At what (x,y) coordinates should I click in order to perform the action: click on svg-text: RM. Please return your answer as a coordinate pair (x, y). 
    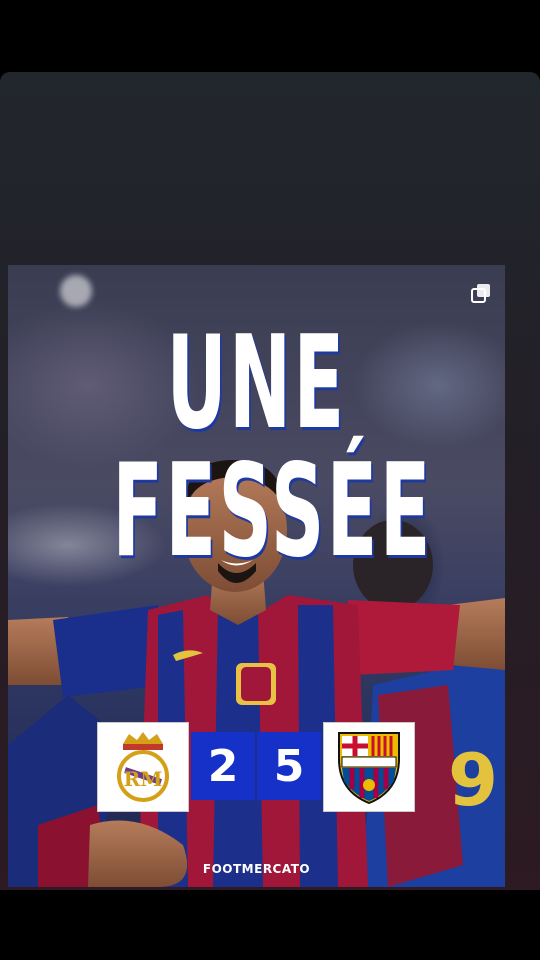
    Looking at the image, I should click on (143, 779).